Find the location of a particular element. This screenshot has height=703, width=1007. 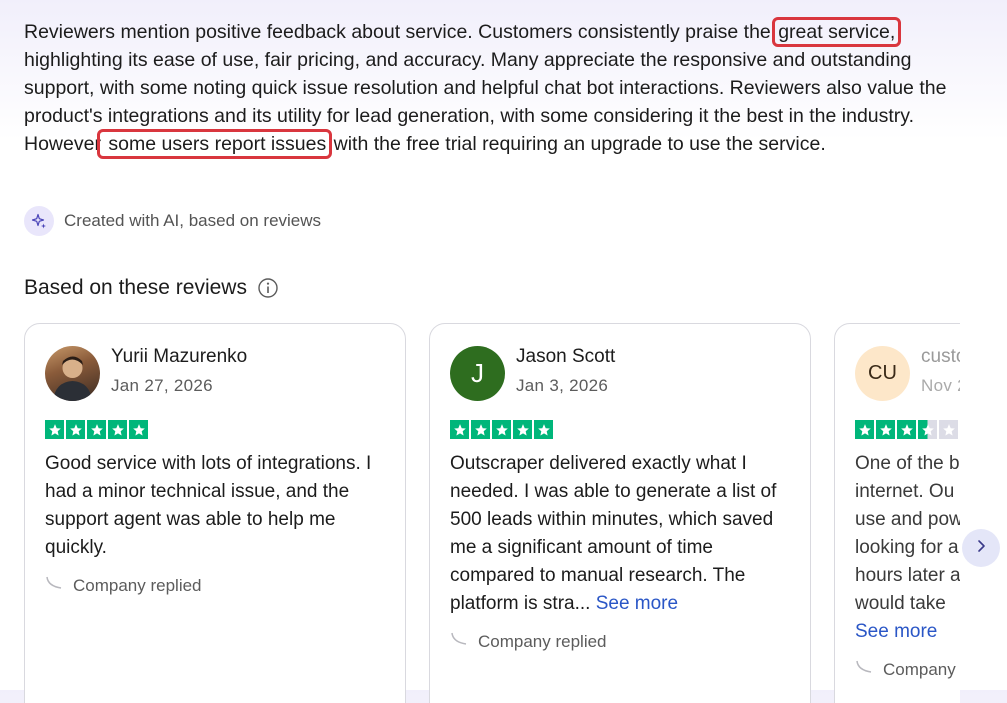

ai-note-label: Created with AI, based on reviews is located at coordinates (193, 220).